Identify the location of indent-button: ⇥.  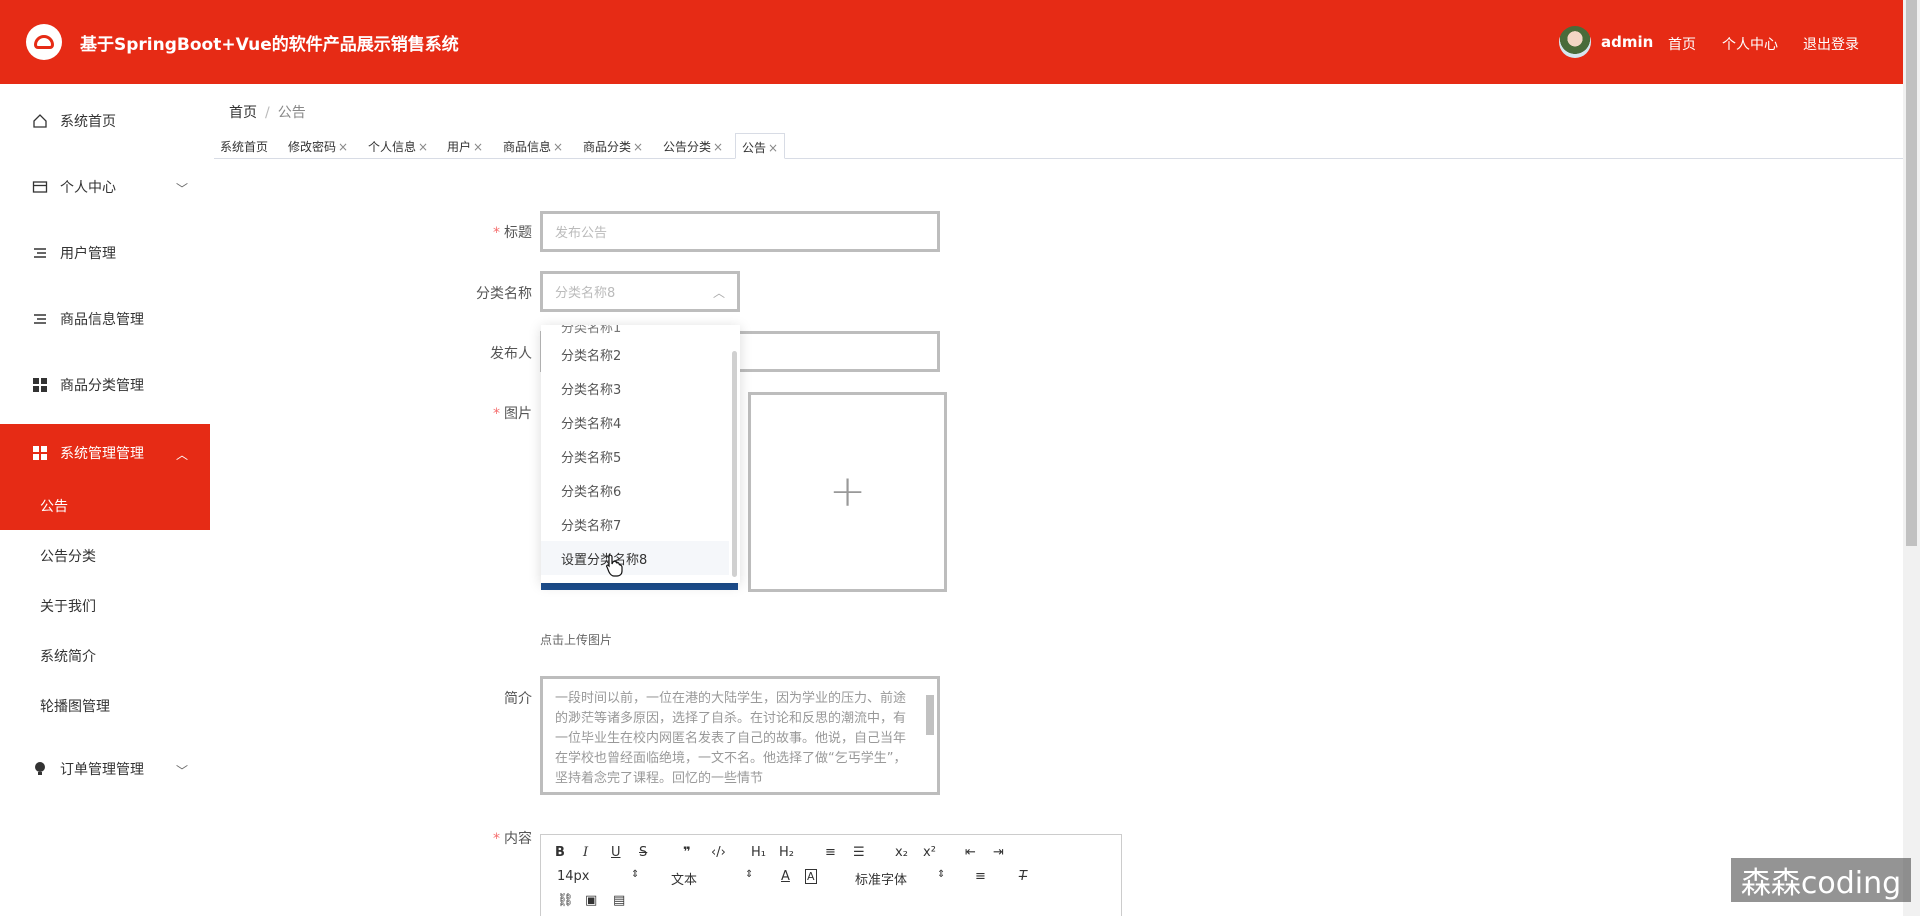
(998, 852).